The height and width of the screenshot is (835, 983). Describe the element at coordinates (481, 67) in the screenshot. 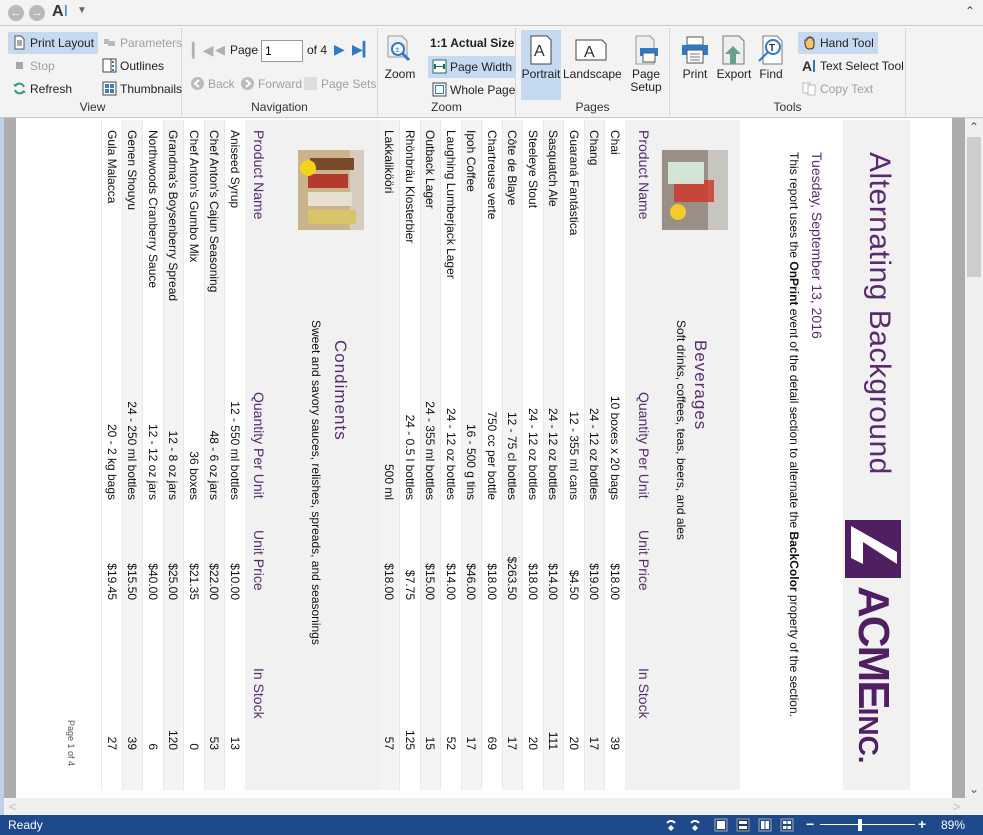

I see `page-width-label: Page Width` at that location.